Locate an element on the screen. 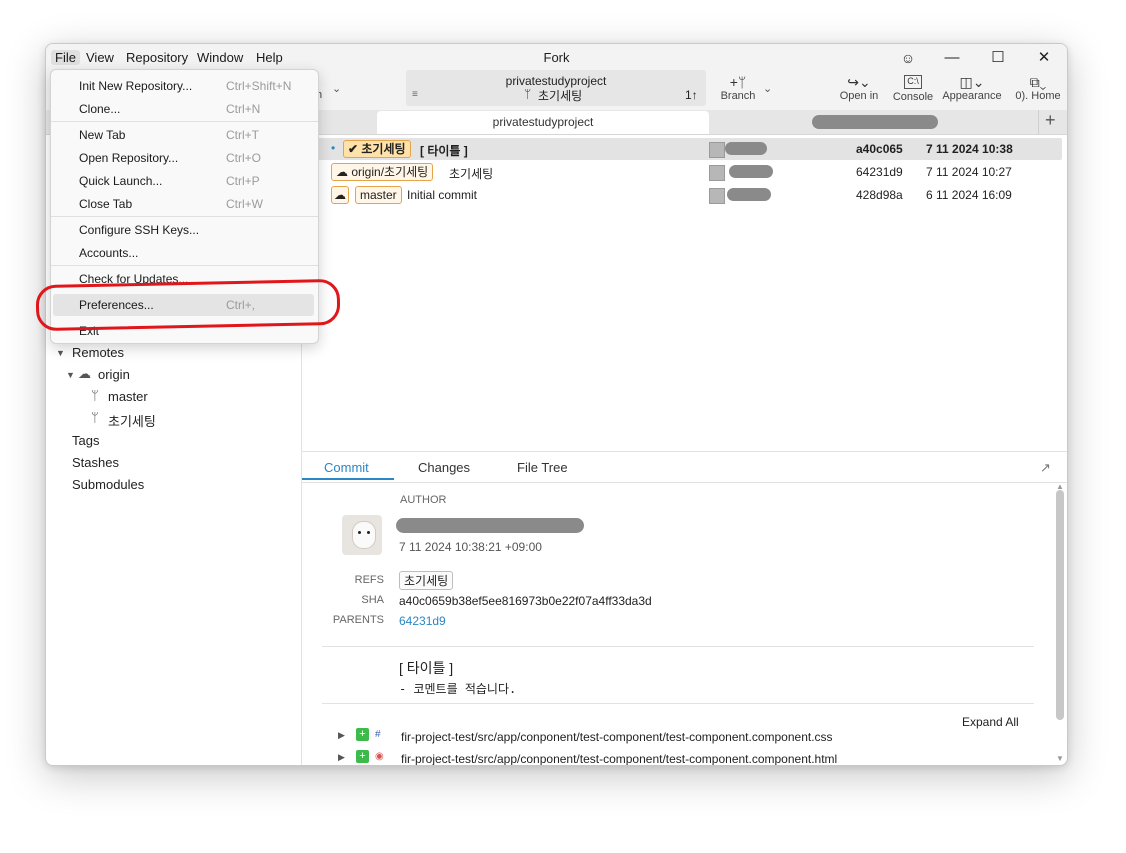  console-icon: C:\ is located at coordinates (913, 82).